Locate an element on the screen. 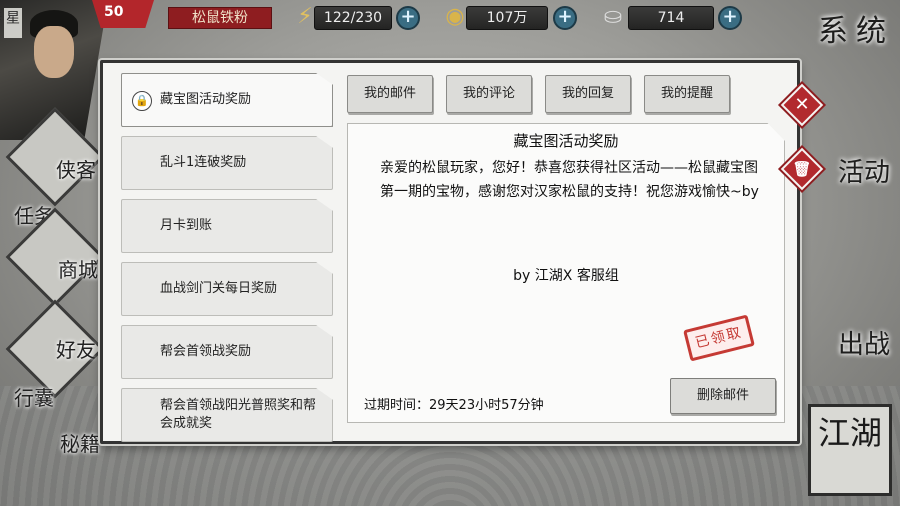  mail-item-title: 帮会首领战阳光普照奖和帮会成就奖 is located at coordinates (238, 414).